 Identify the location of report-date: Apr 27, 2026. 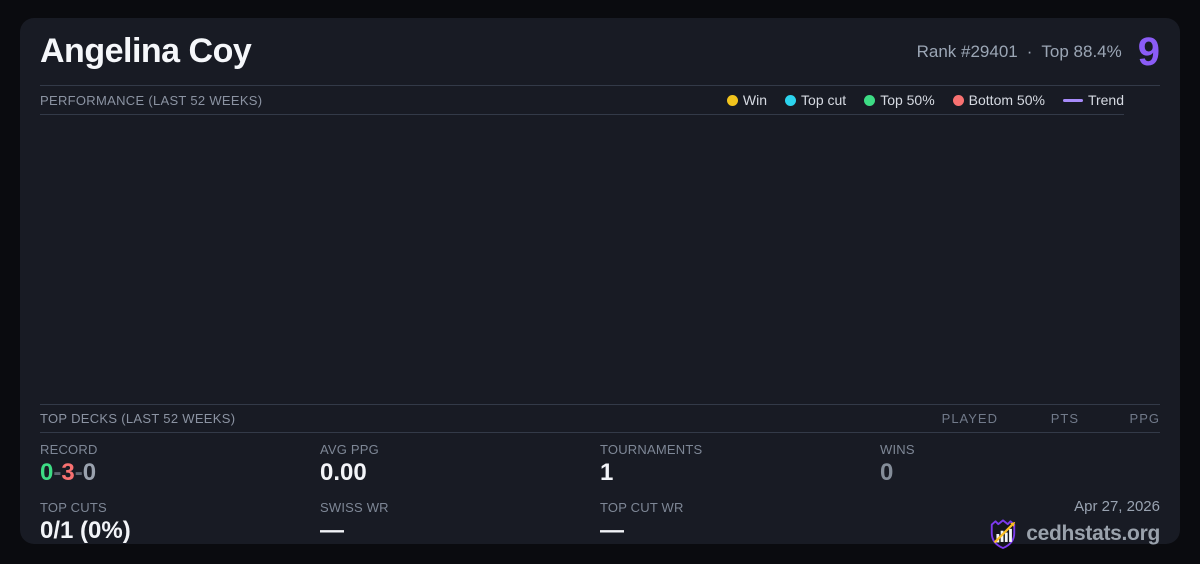
(1117, 506).